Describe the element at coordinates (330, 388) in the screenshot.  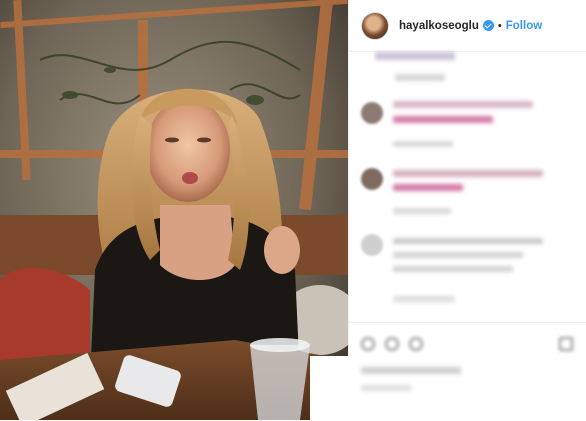
I see `overlay-patch` at that location.